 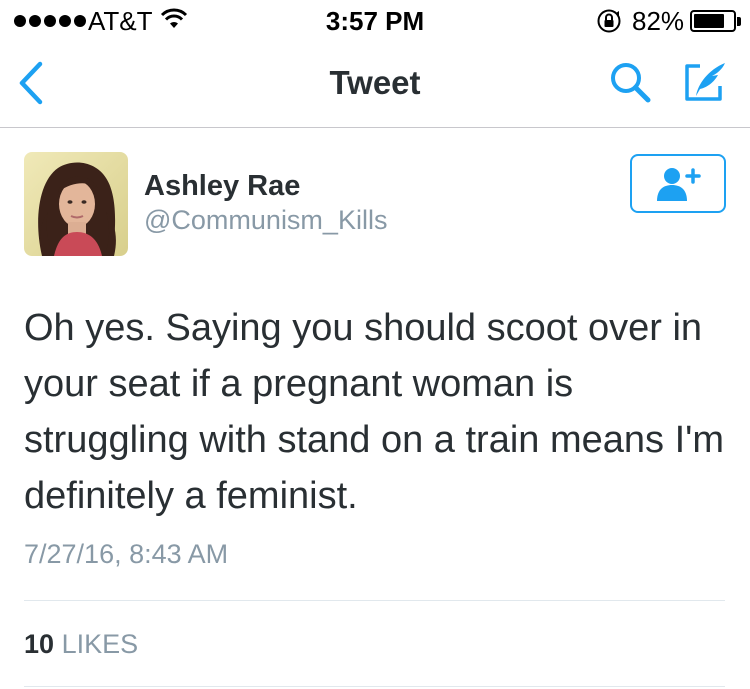 I want to click on search-button, so click(x=630, y=82).